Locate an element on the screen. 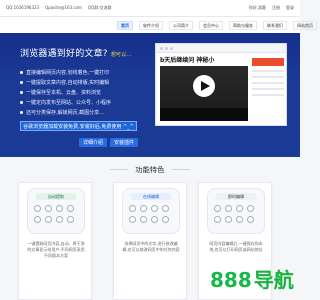 The width and height of the screenshot is (320, 300). feature-card-edit: 在线编辑 选择网页中的文字,进行修改编辑,也可以修改网页中的任何内容 is located at coordinates (150, 241).